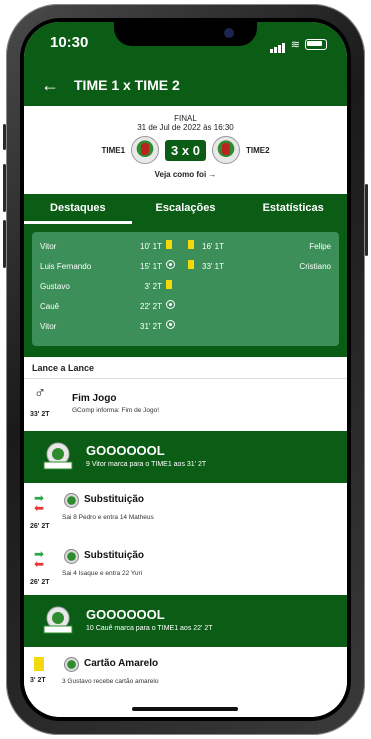 The image size is (371, 739). Describe the element at coordinates (293, 209) in the screenshot. I see `tab-estatisticas: Estatísticas` at that location.